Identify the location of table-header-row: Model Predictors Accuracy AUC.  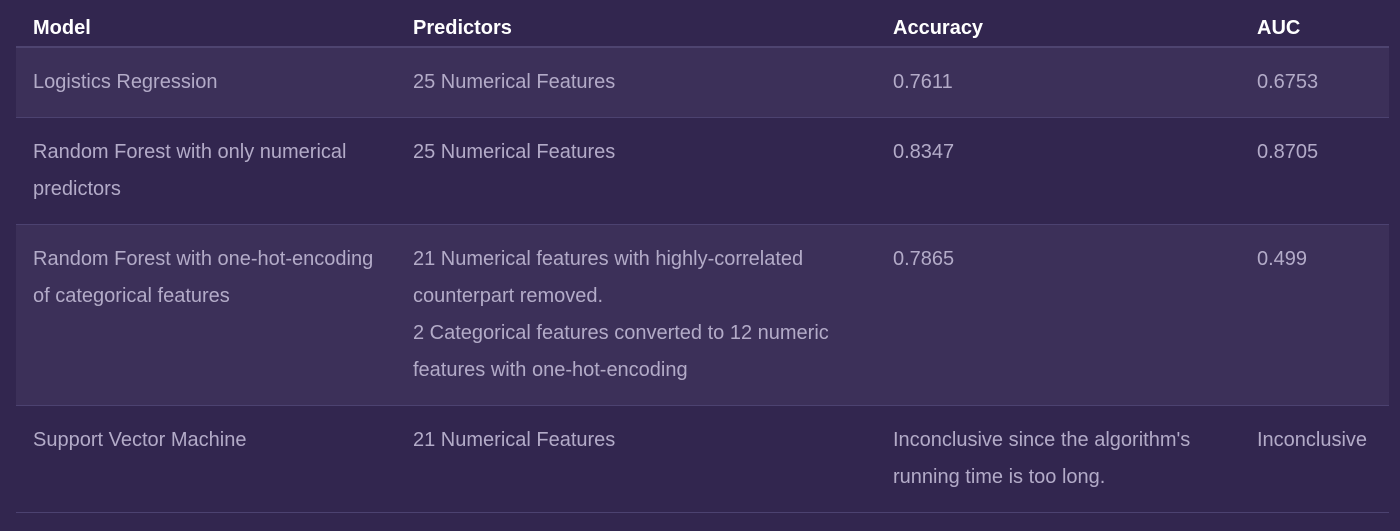
(702, 24).